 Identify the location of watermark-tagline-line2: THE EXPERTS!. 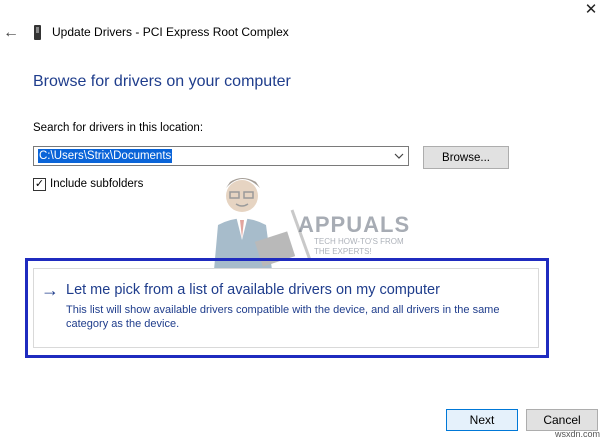
(343, 251).